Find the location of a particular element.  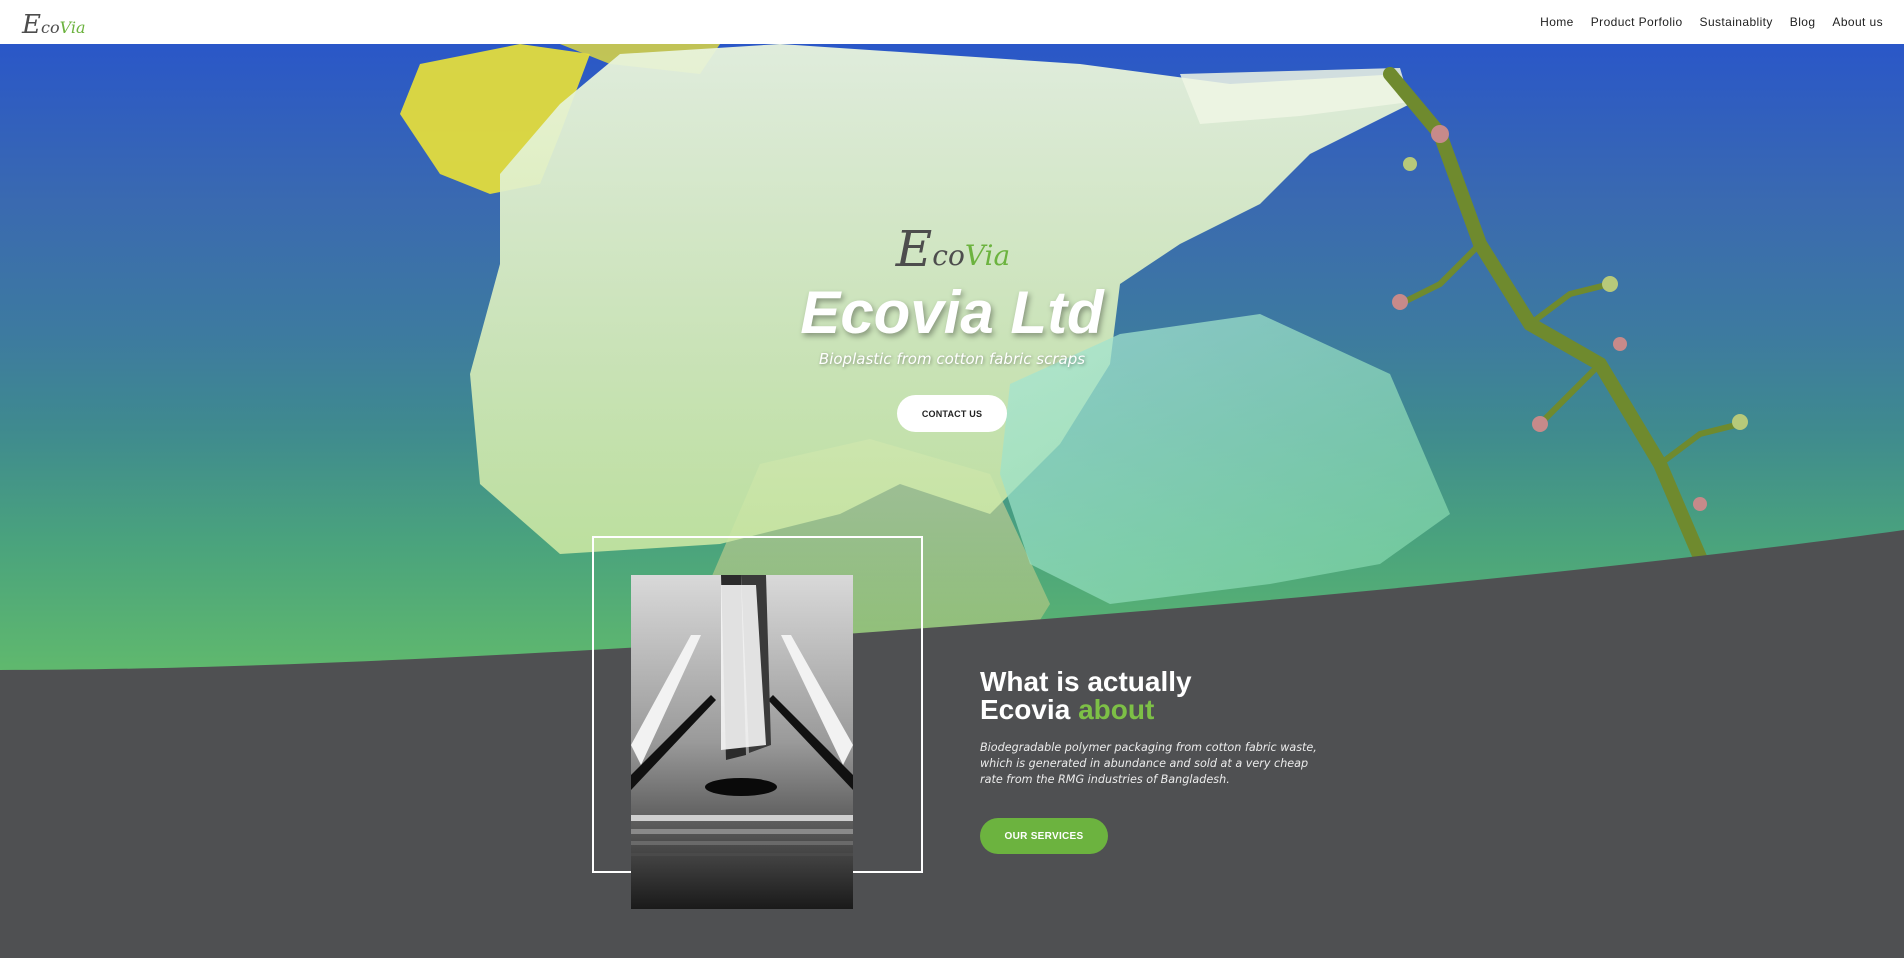

about-heading: What is actually Ecovia about is located at coordinates (1180, 696).